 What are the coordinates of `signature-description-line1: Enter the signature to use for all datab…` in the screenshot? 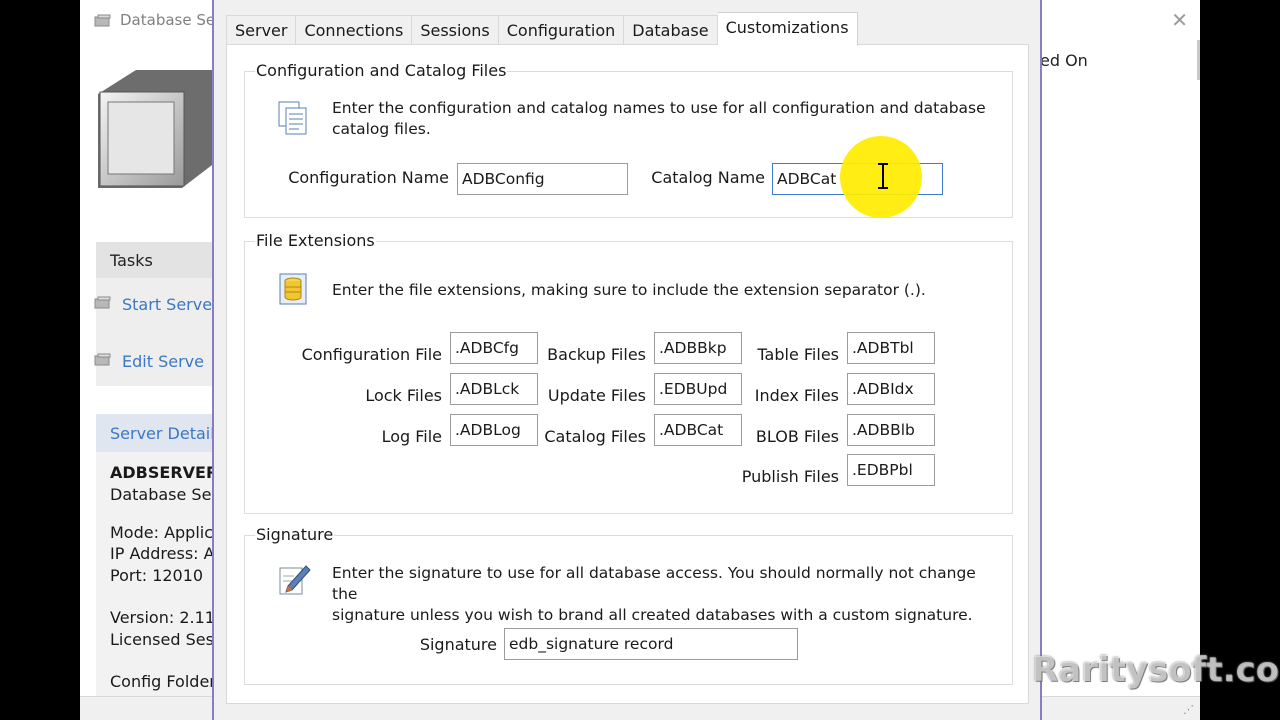 It's located at (654, 583).